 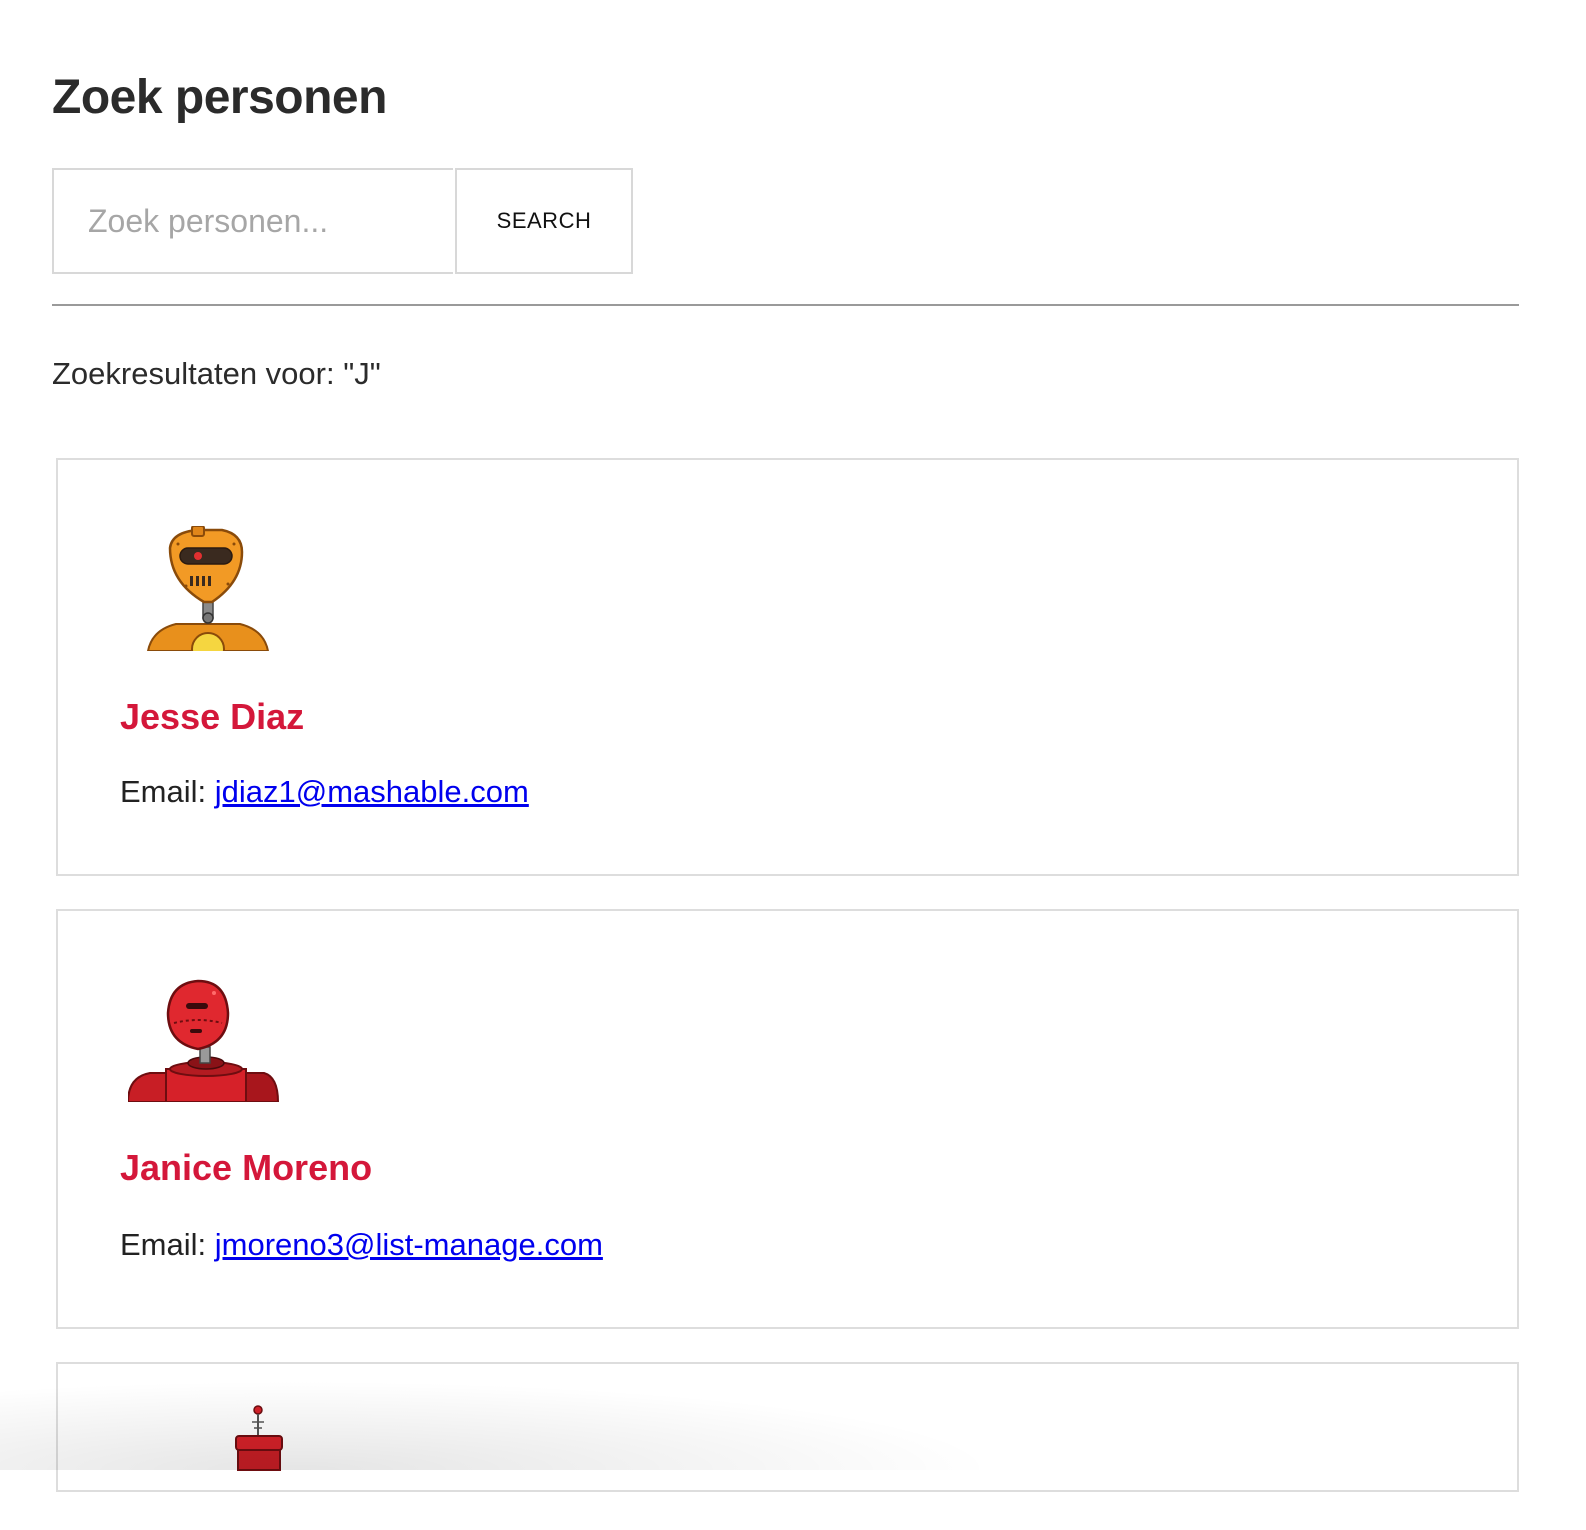 What do you see at coordinates (219, 97) in the screenshot?
I see `page-title: Zoek personen` at bounding box center [219, 97].